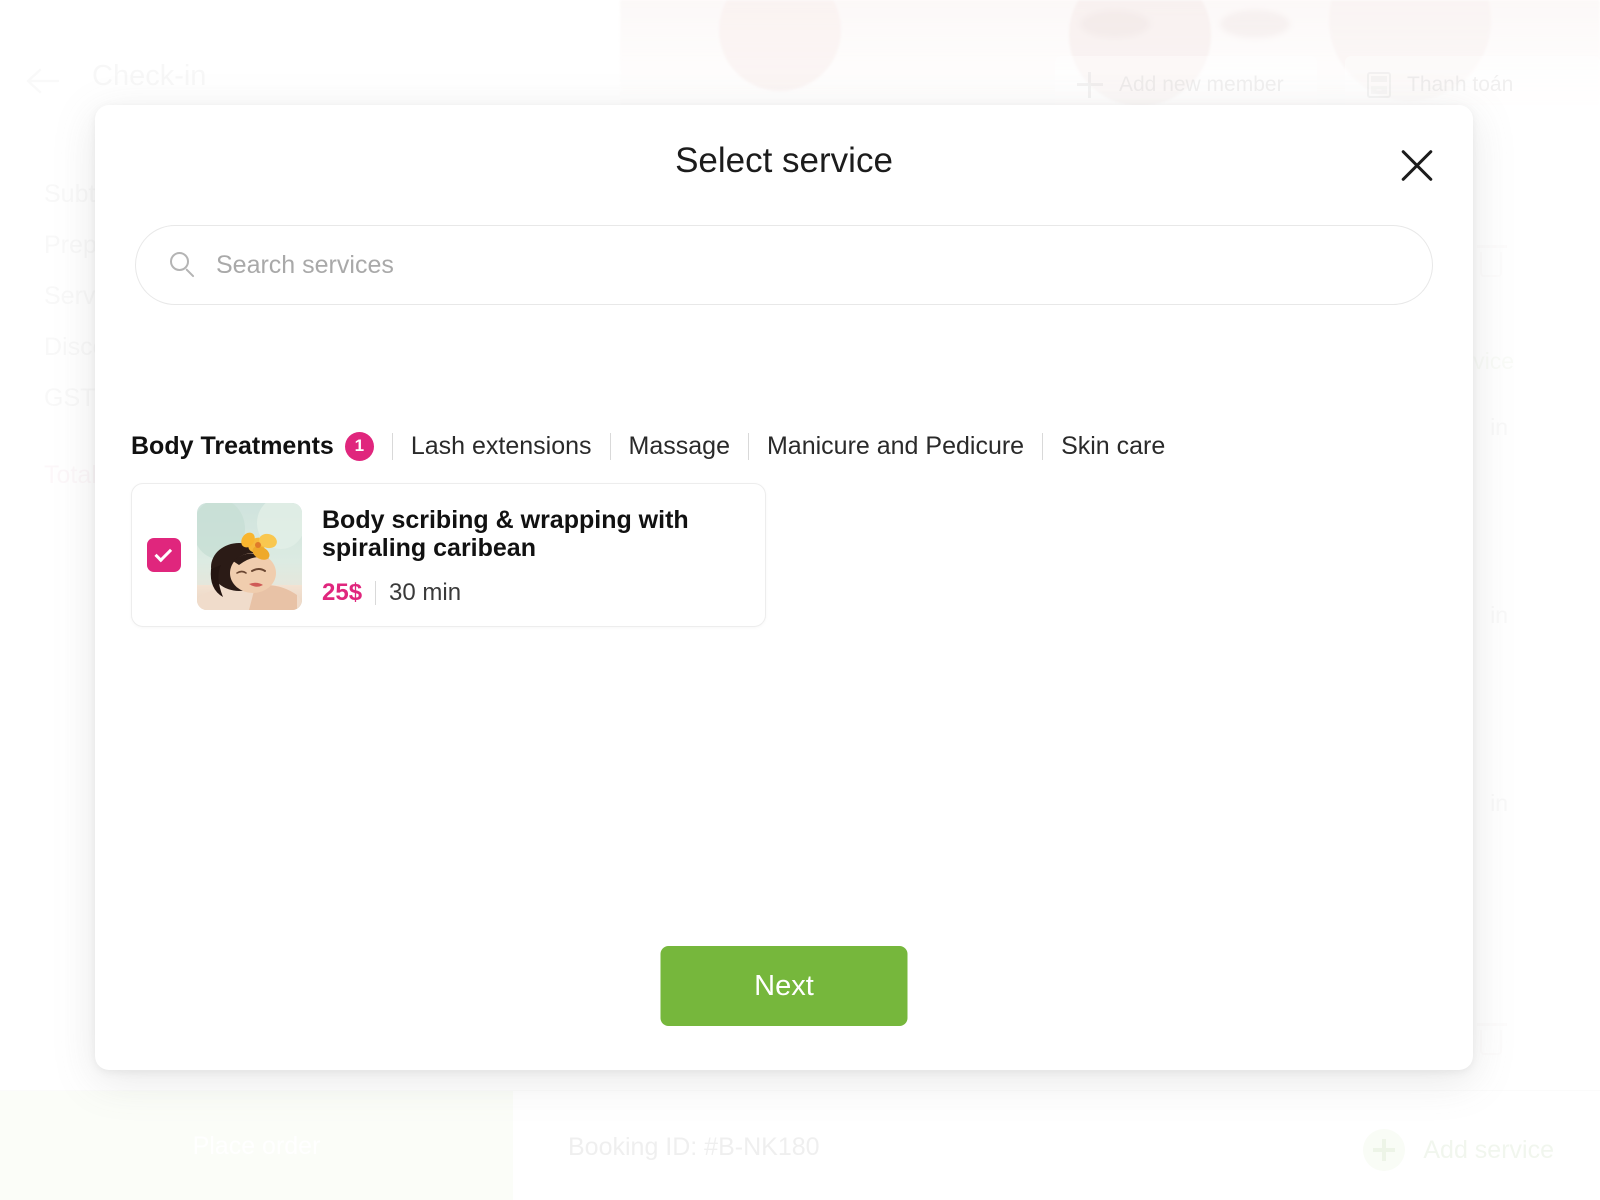  I want to click on close-icon, so click(1417, 165).